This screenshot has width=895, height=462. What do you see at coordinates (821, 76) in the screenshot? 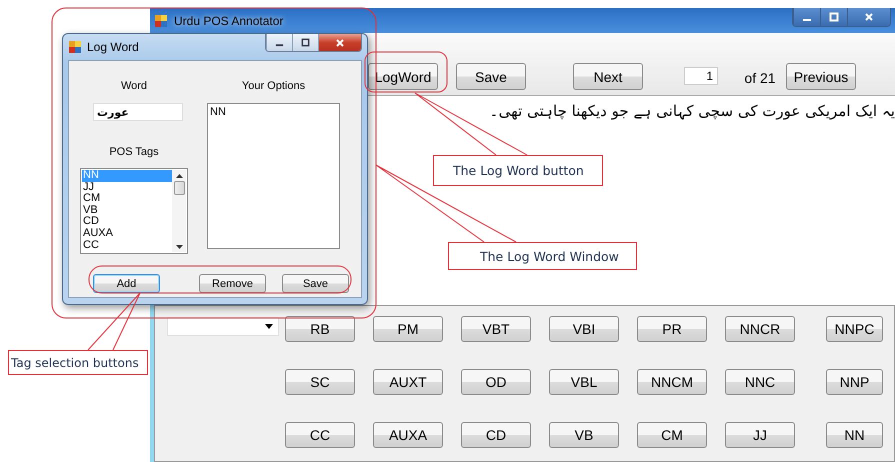
I see `previous-button: Previous` at bounding box center [821, 76].